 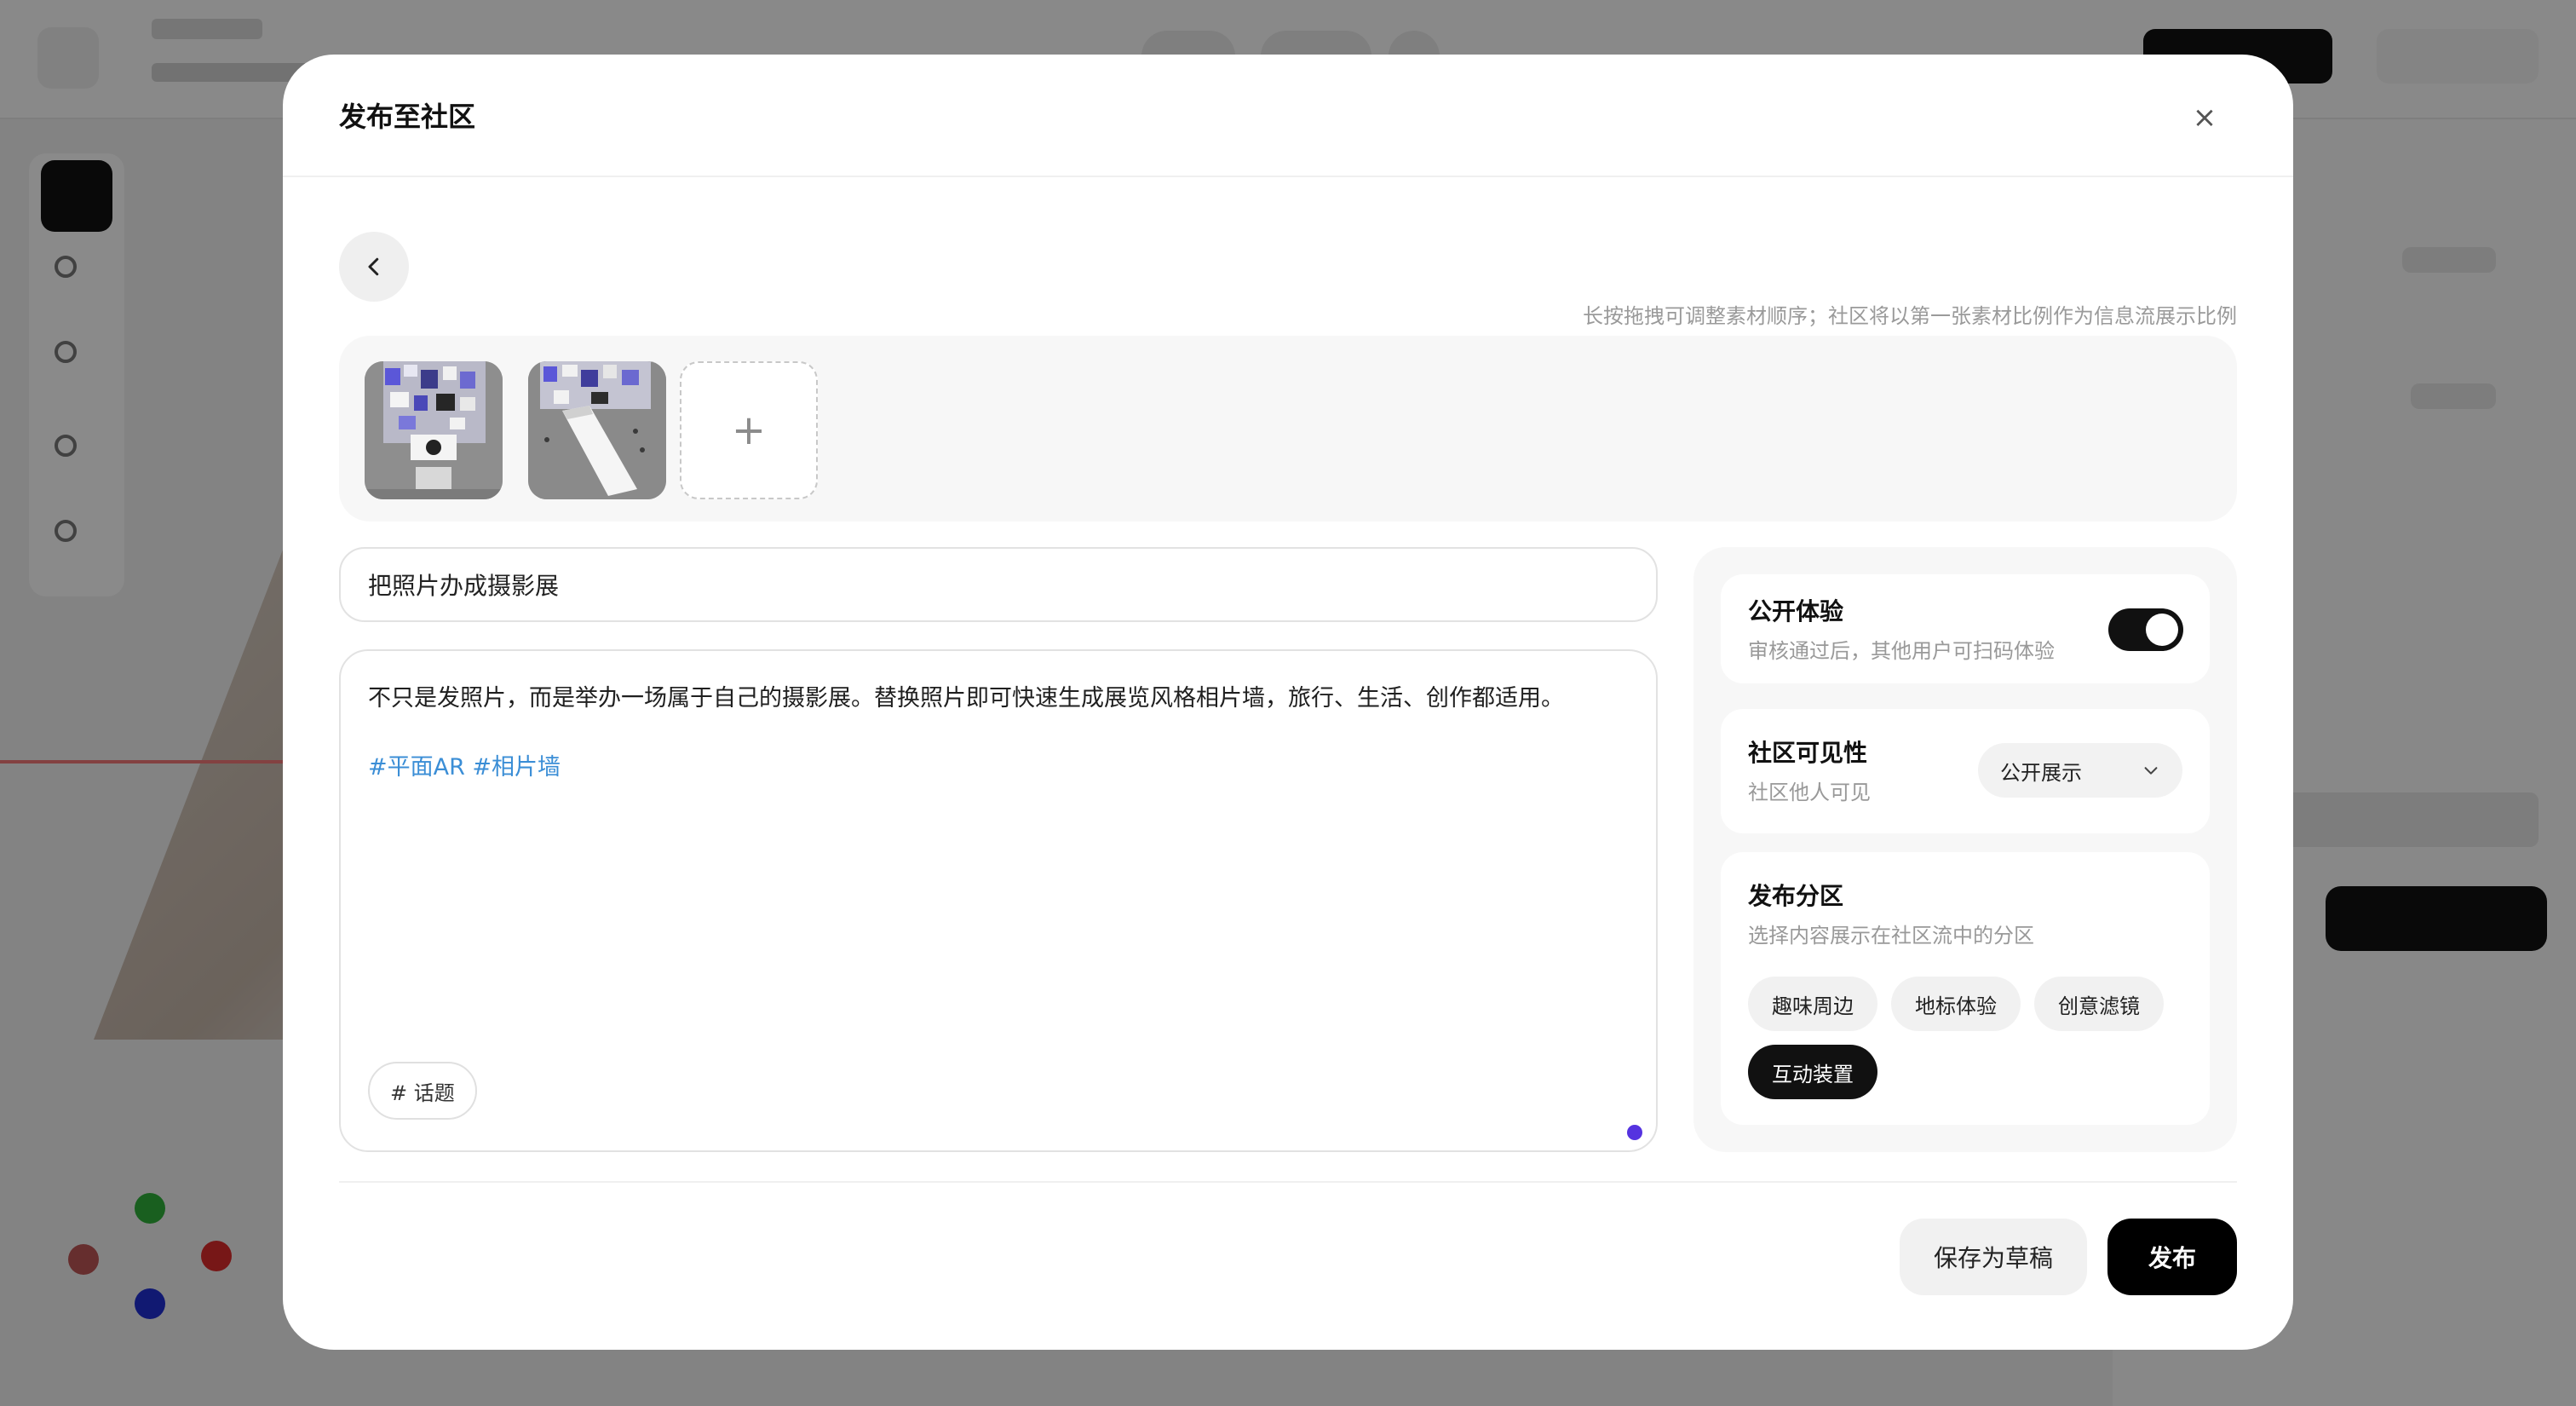 What do you see at coordinates (1994, 1257) in the screenshot?
I see `save-draft-button: 保存为草稿` at bounding box center [1994, 1257].